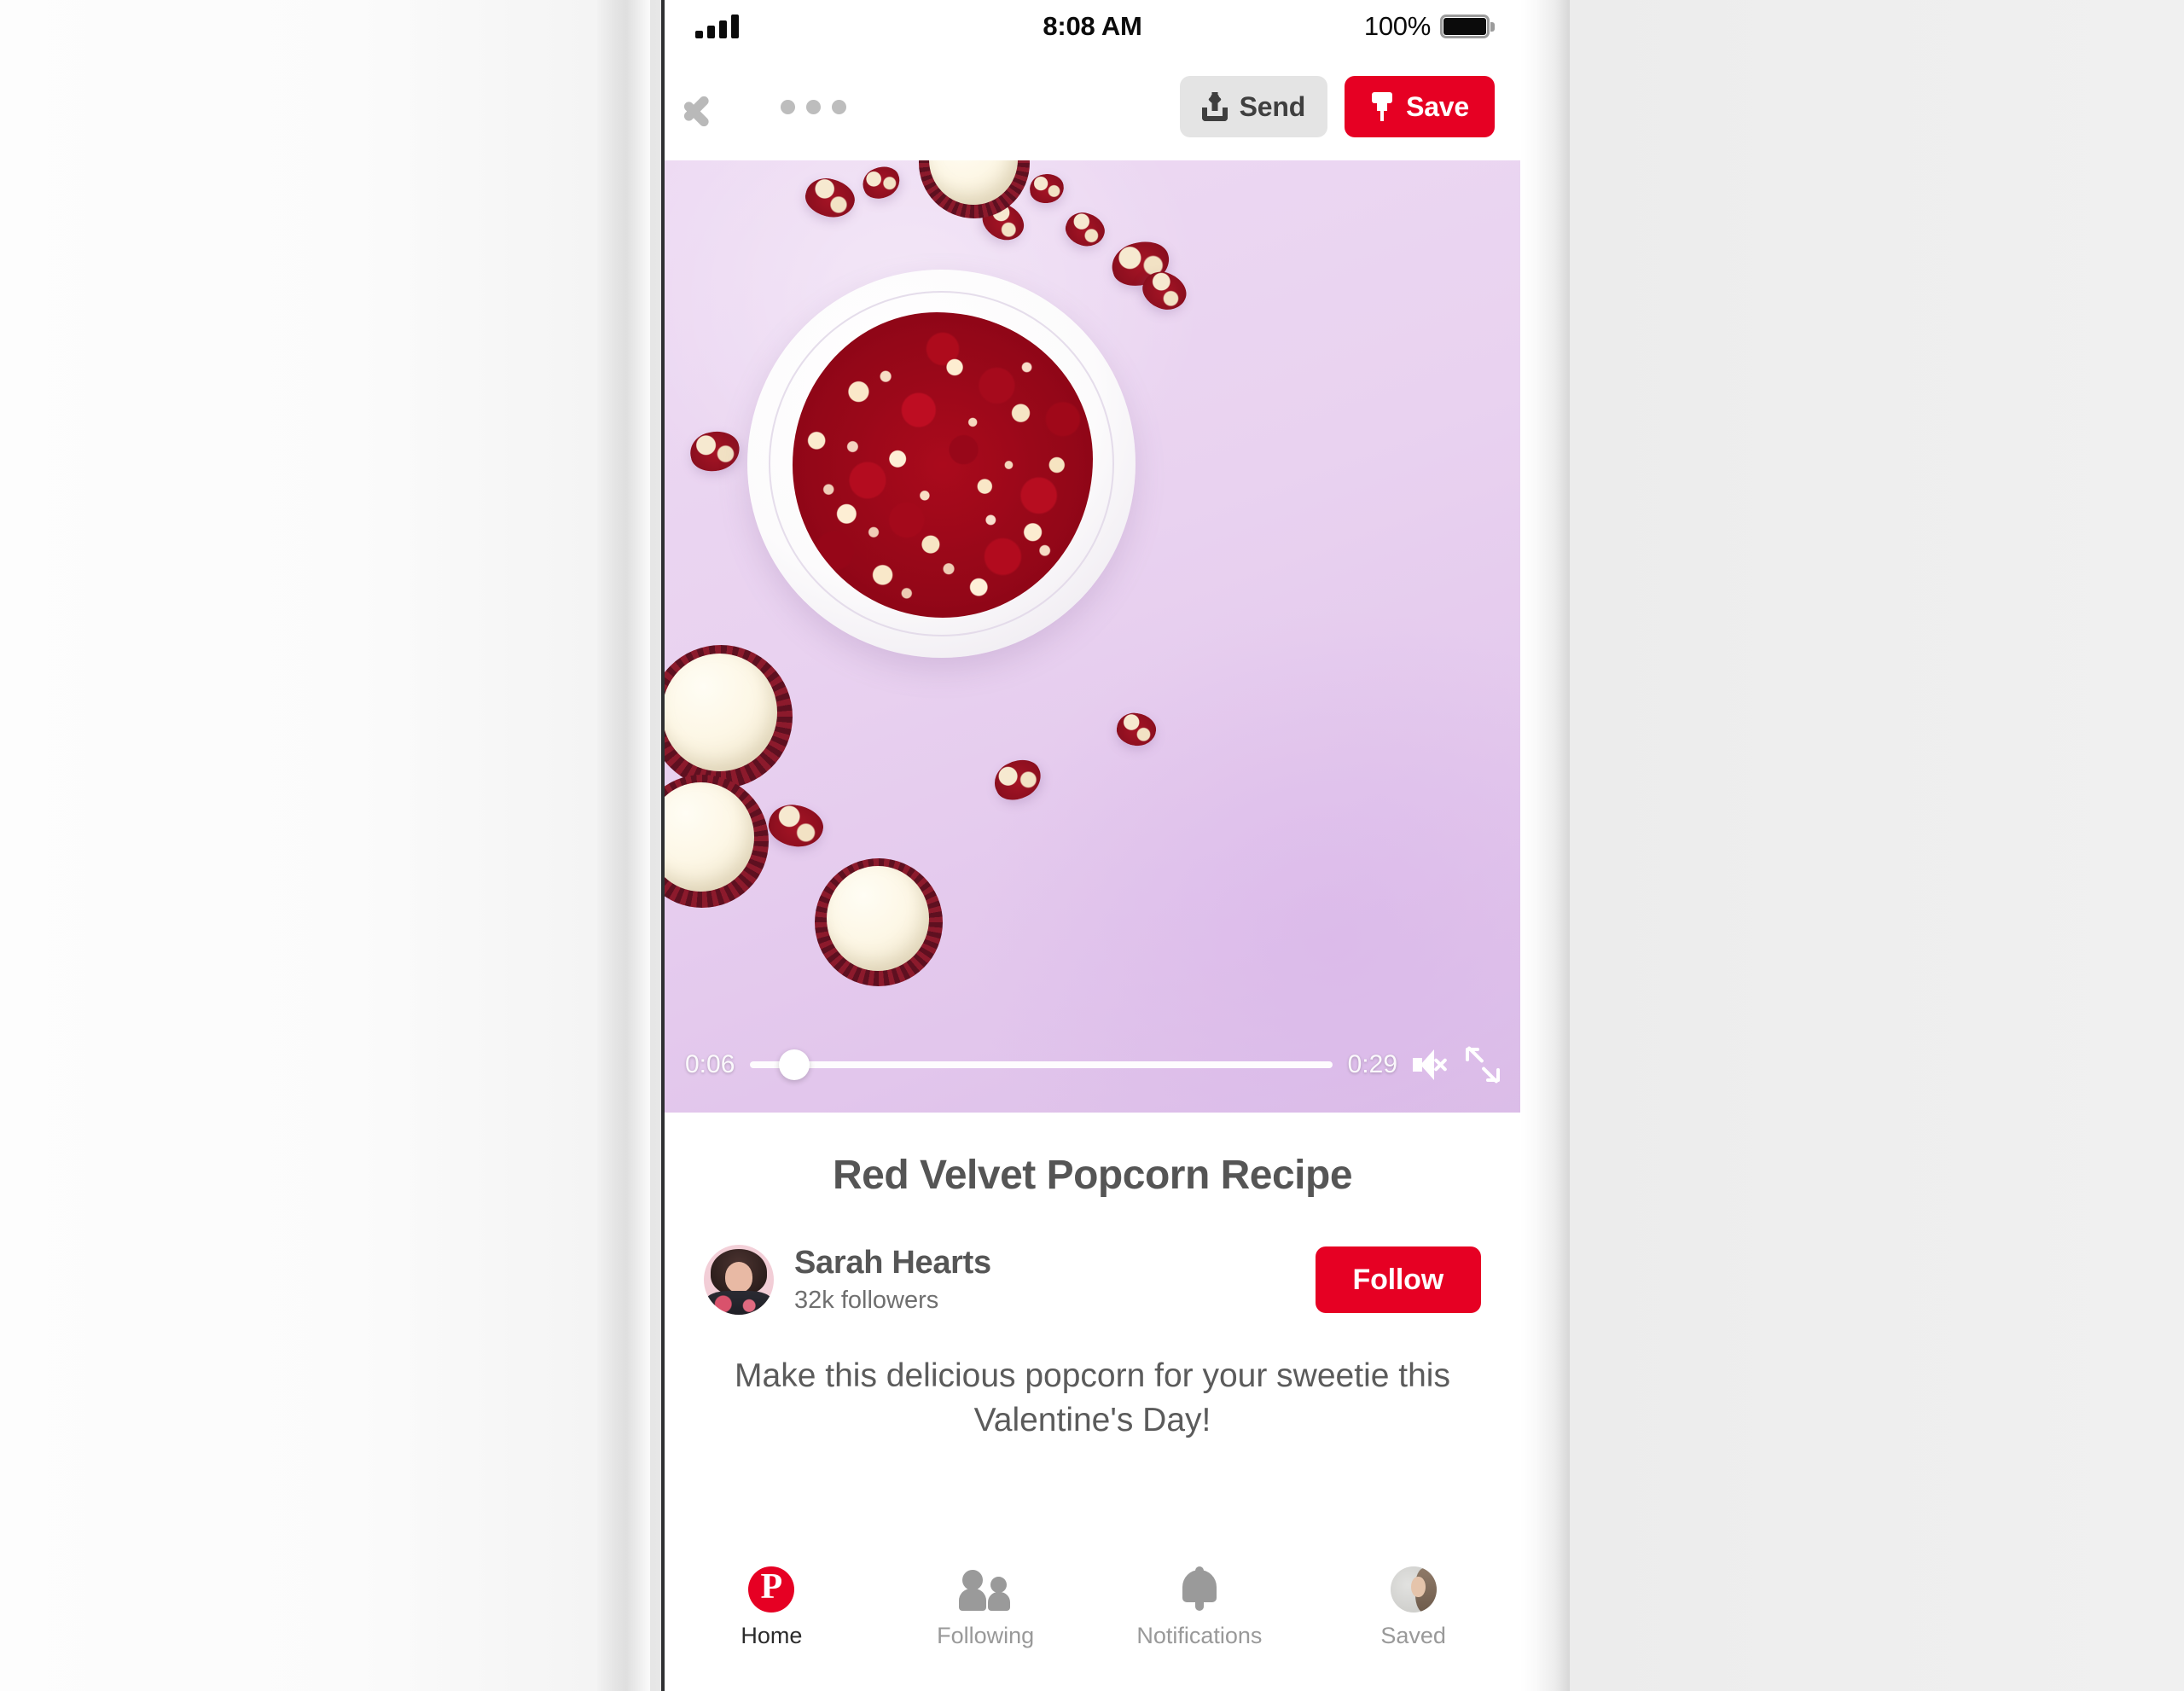 This screenshot has width=2184, height=1691. Describe the element at coordinates (986, 1589) in the screenshot. I see `people-icon` at that location.